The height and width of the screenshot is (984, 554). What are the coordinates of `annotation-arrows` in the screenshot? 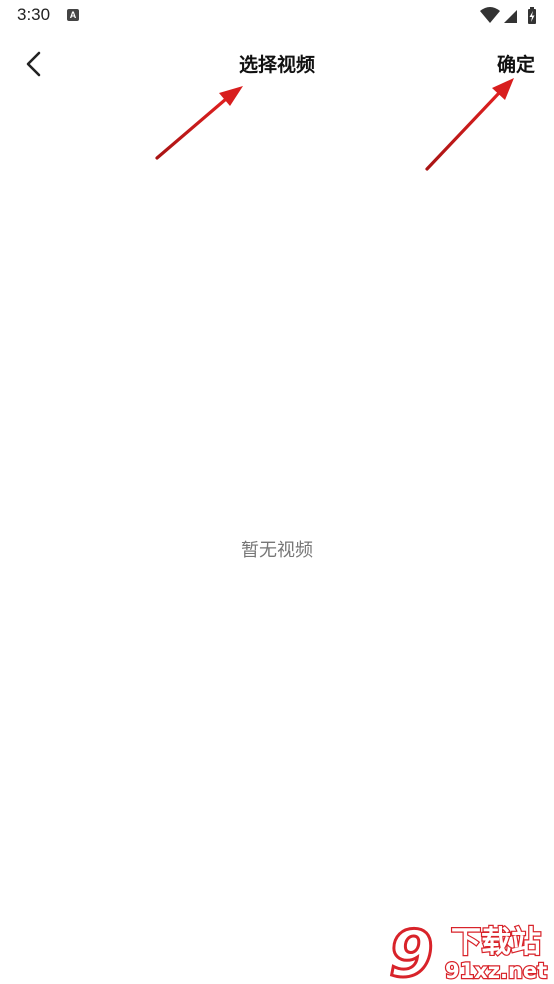 It's located at (334, 124).